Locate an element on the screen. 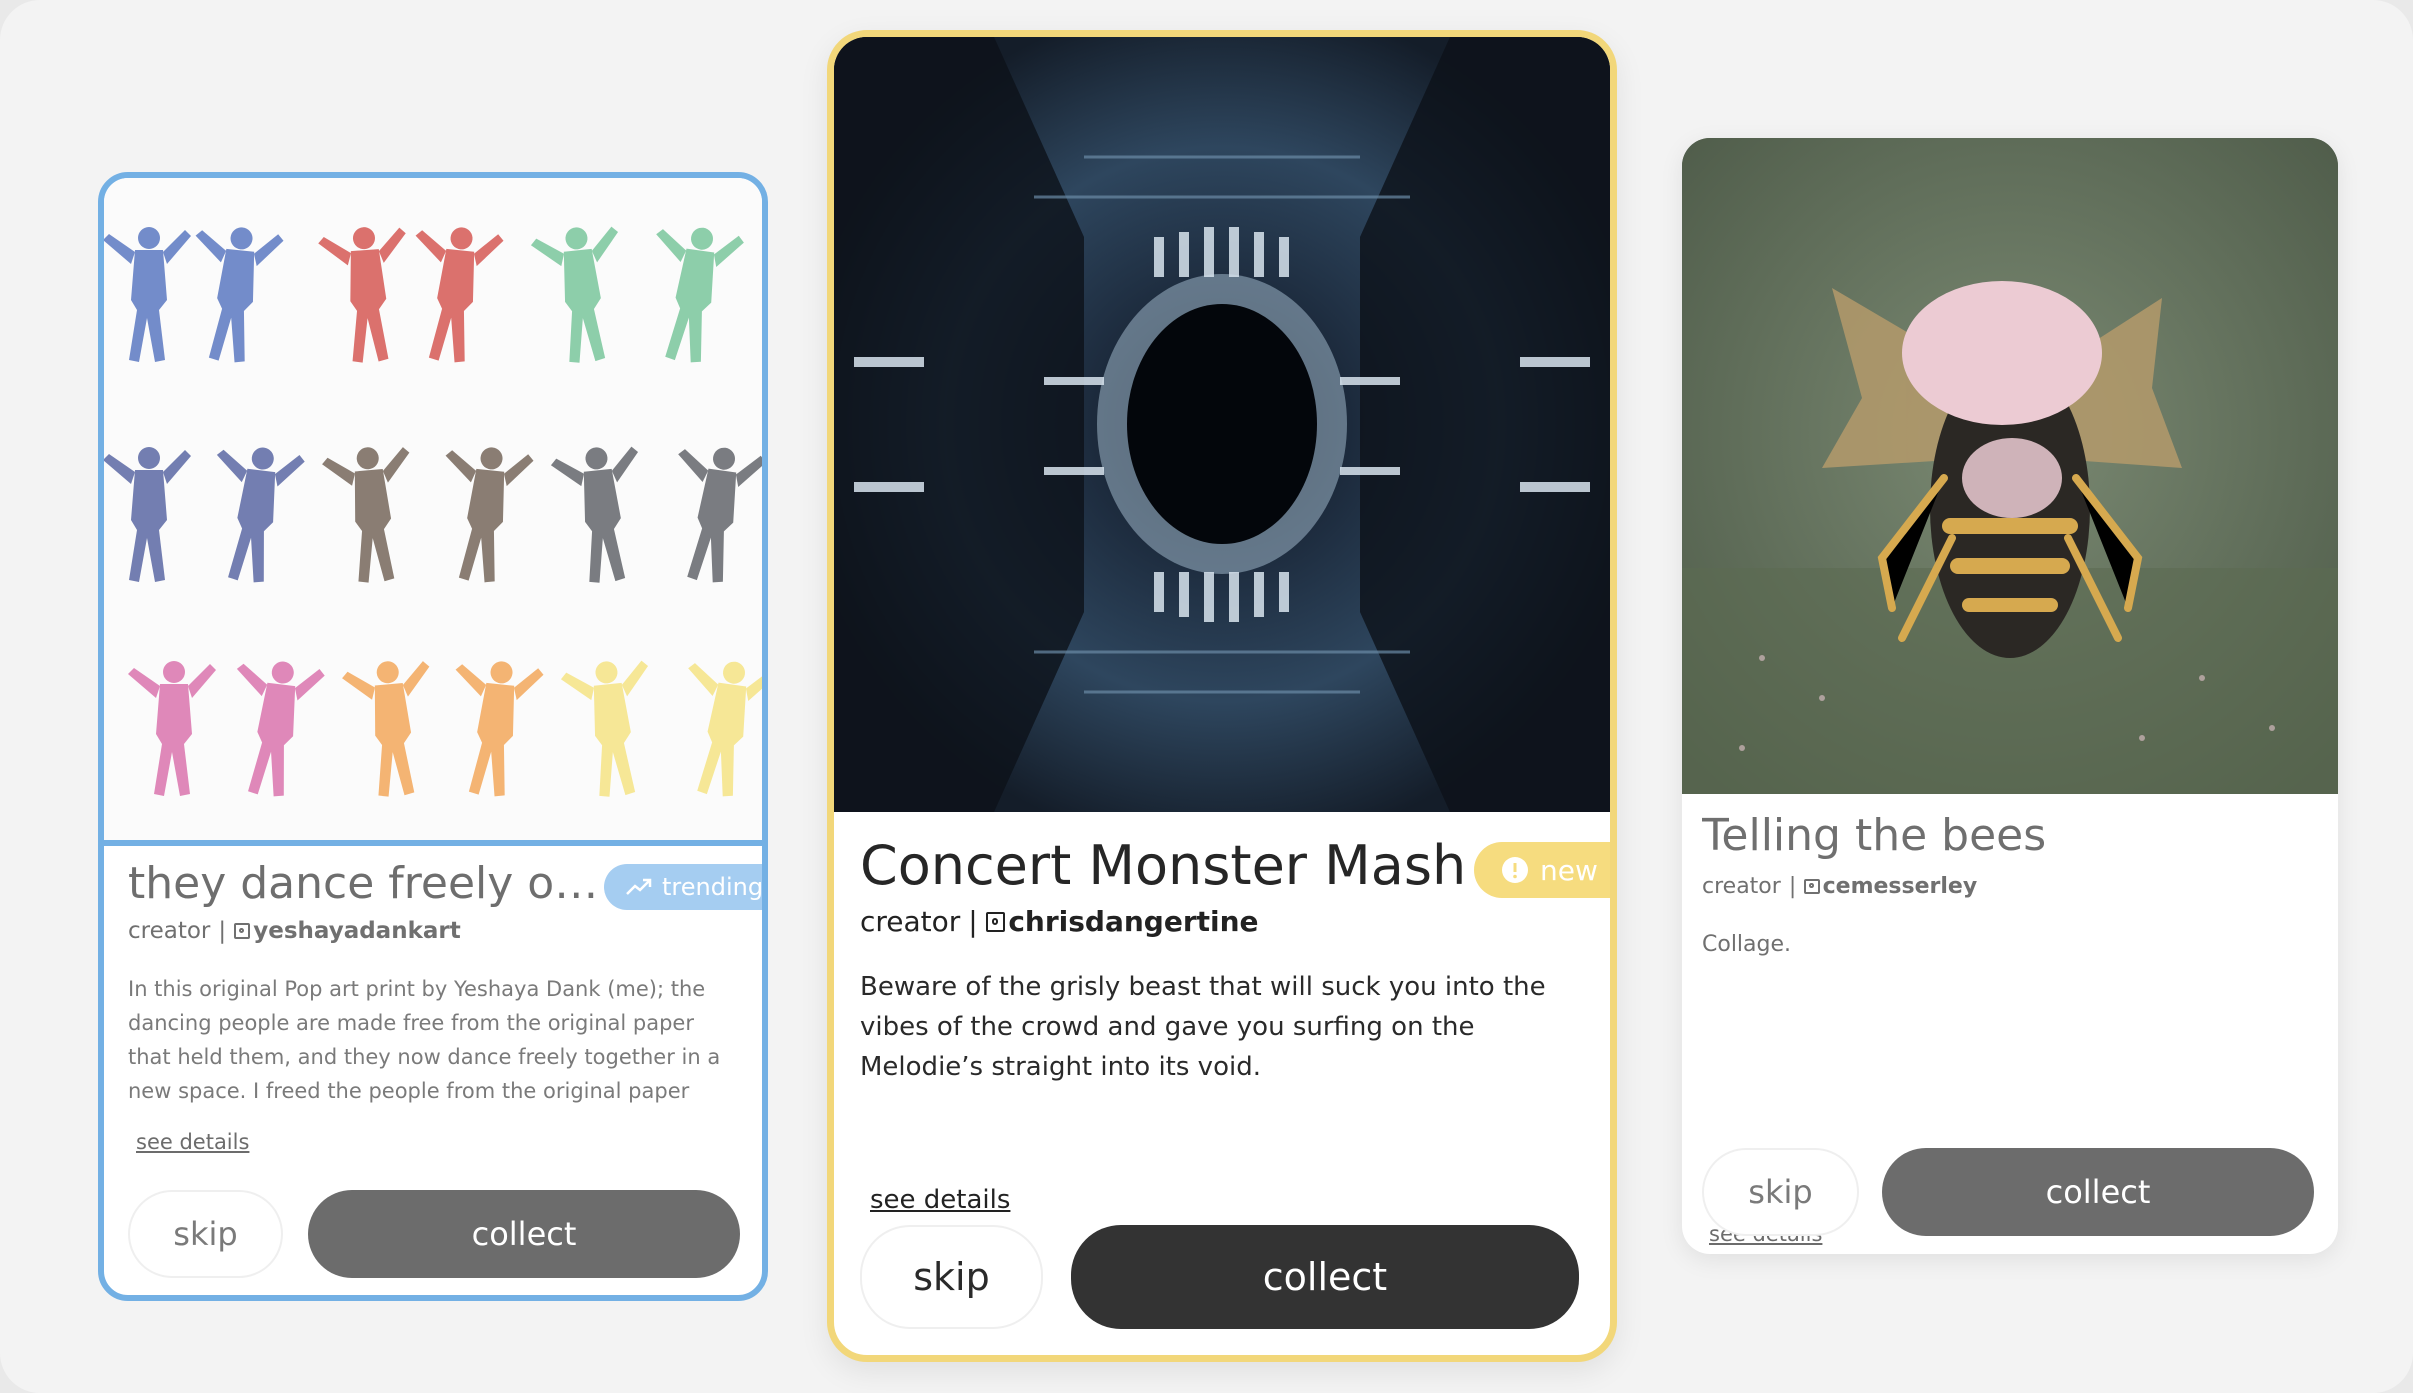  badge-label: trending is located at coordinates (713, 887).